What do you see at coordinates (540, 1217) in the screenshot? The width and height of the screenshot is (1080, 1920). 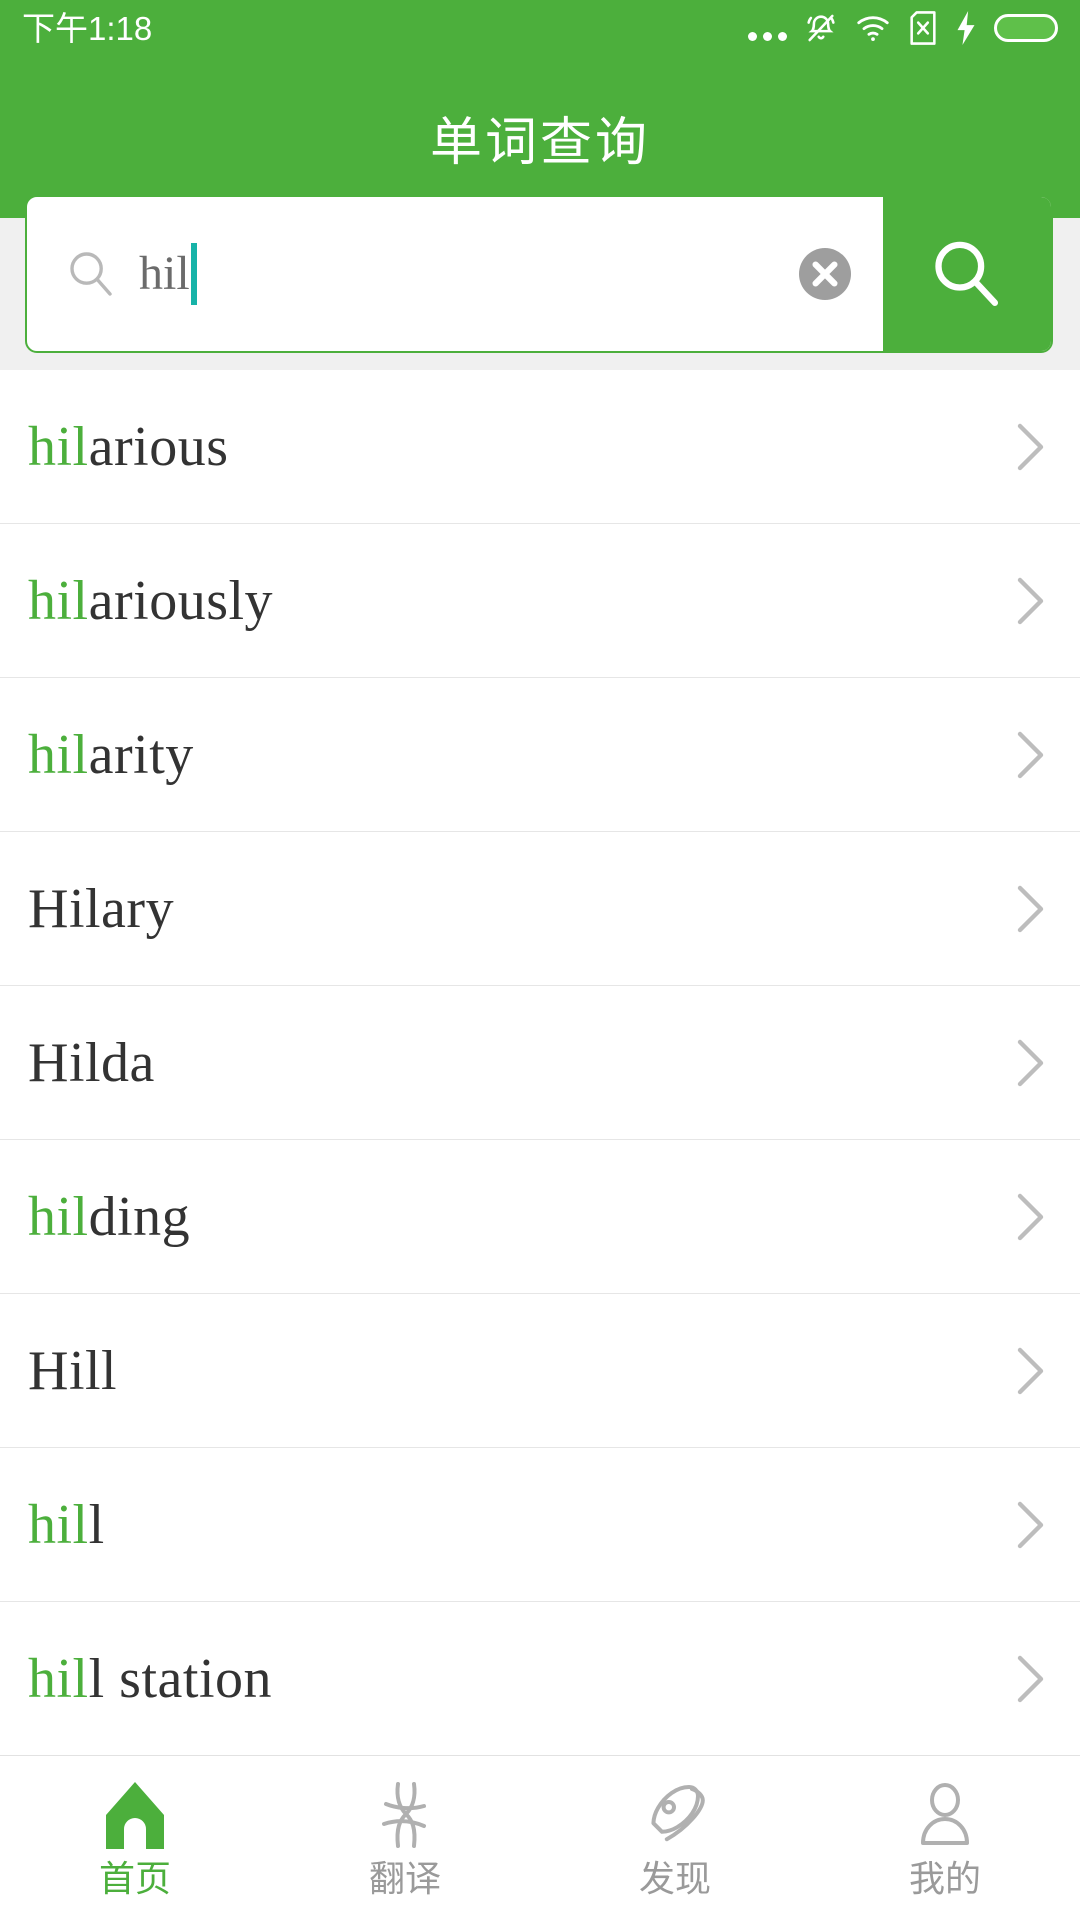 I see `table-row: hilding` at bounding box center [540, 1217].